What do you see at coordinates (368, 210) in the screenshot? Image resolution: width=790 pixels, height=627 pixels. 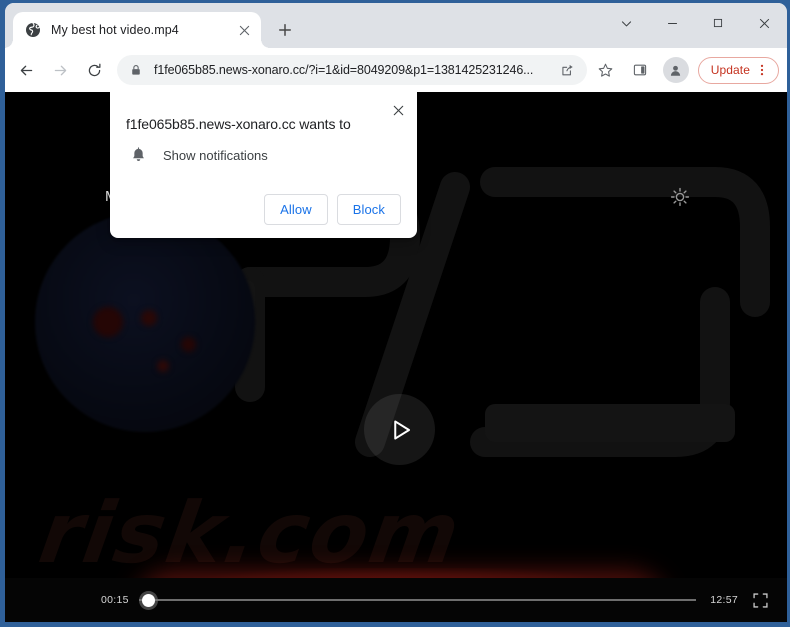 I see `block-button: Block` at bounding box center [368, 210].